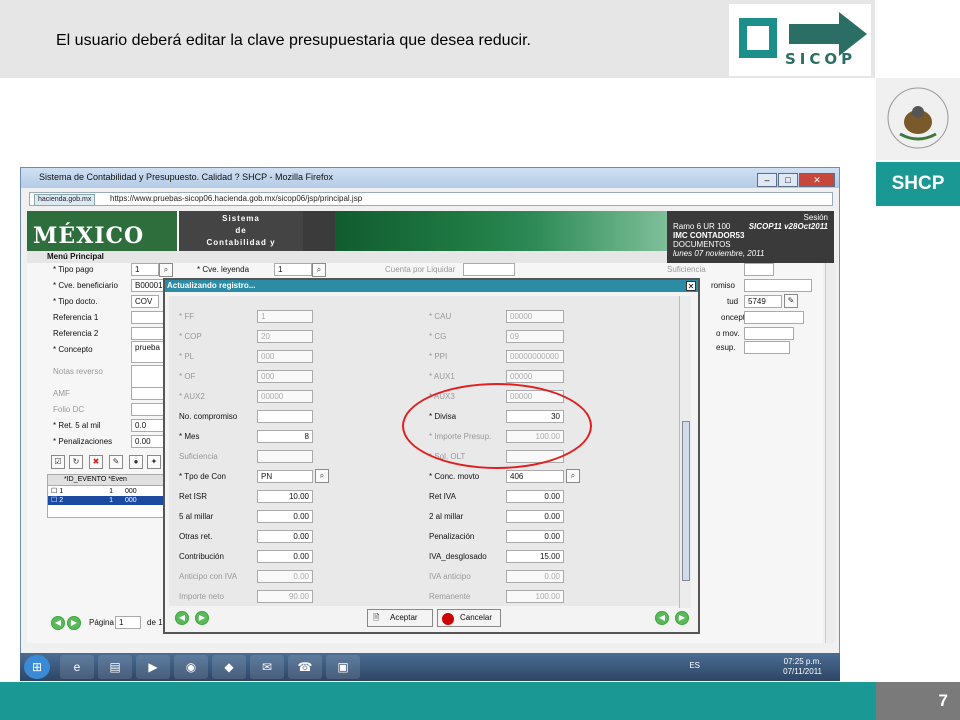 The width and height of the screenshot is (960, 720). Describe the element at coordinates (691, 286) in the screenshot. I see `close-icon: ✕` at that location.